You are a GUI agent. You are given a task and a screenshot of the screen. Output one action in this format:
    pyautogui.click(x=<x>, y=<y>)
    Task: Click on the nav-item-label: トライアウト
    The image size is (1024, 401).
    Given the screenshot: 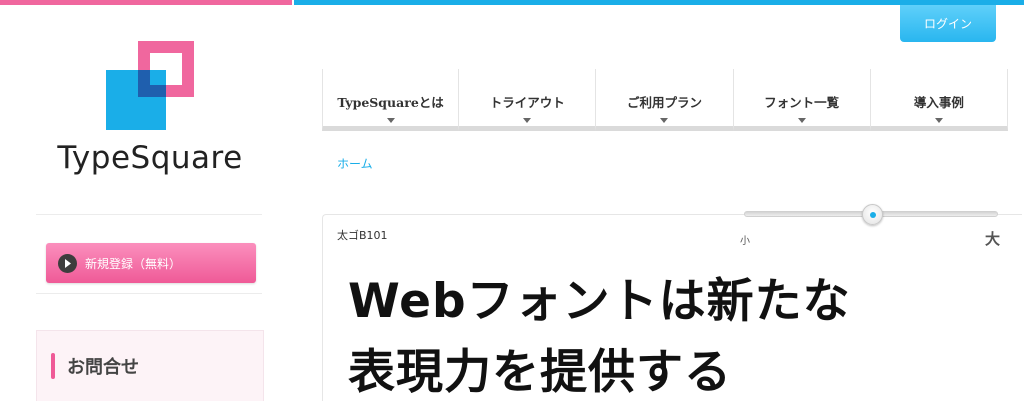 What is the action you would take?
    pyautogui.click(x=527, y=102)
    